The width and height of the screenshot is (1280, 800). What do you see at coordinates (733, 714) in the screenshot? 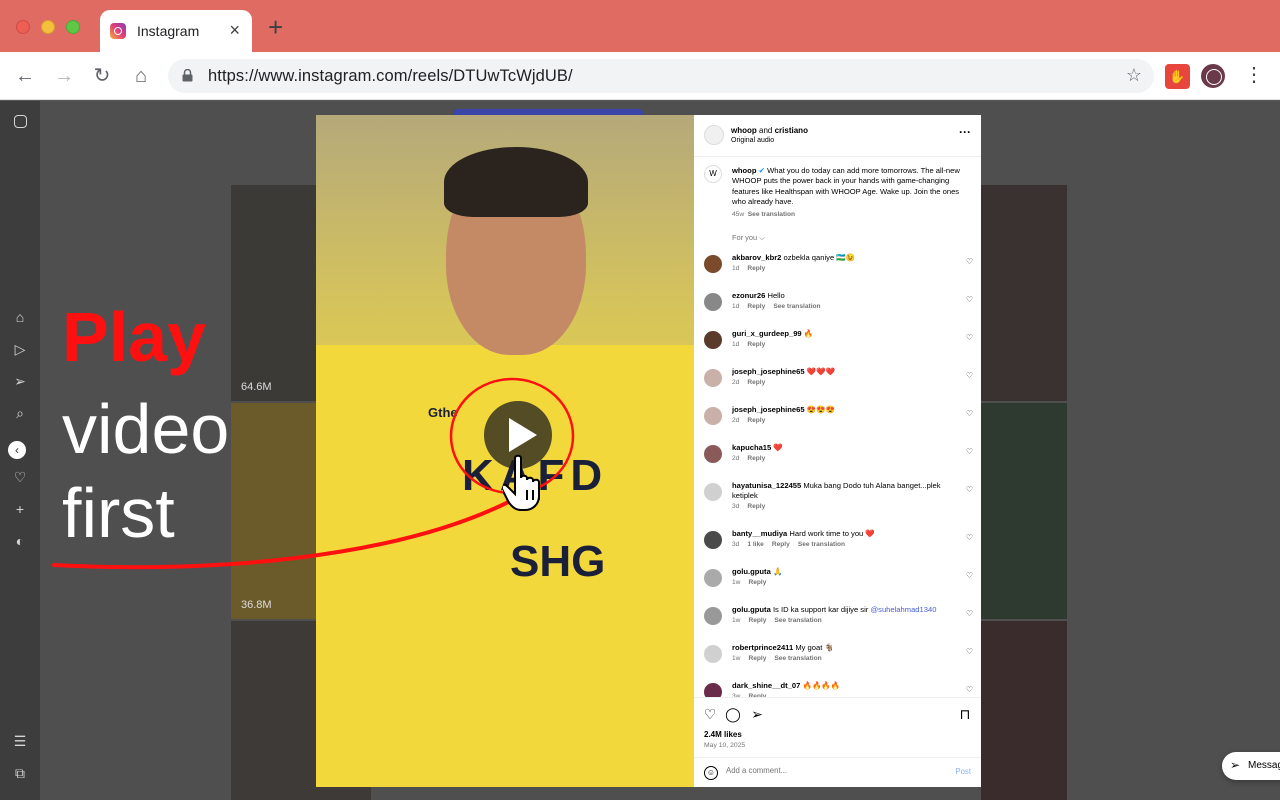
I see `comment-icon: ◯` at bounding box center [733, 714].